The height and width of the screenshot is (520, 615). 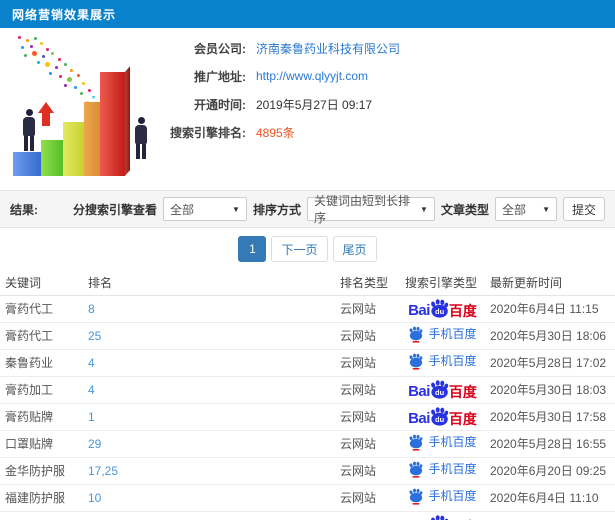 I want to click on baidu-mobile-logo: 手机百度, so click(x=442, y=496).